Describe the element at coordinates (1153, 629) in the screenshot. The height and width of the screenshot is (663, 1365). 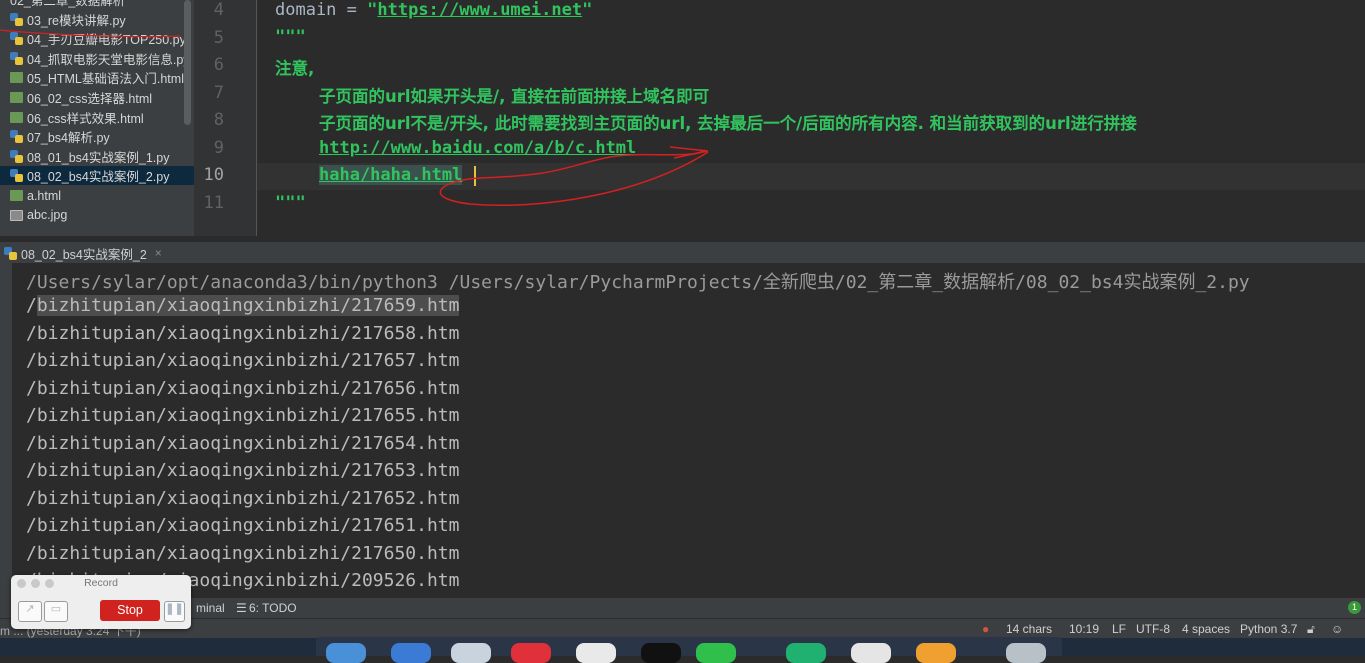
I see `file-encoding: UTF-8` at that location.